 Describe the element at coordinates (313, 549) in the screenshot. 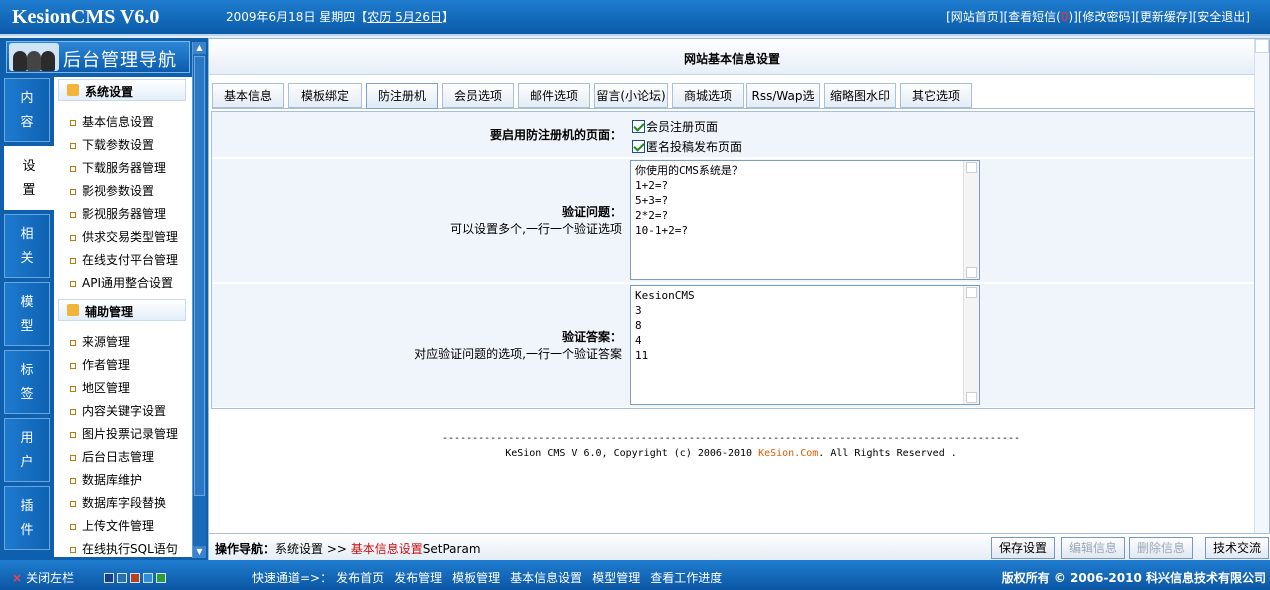

I see `breadcrumb-path: 系统设置 >>` at that location.